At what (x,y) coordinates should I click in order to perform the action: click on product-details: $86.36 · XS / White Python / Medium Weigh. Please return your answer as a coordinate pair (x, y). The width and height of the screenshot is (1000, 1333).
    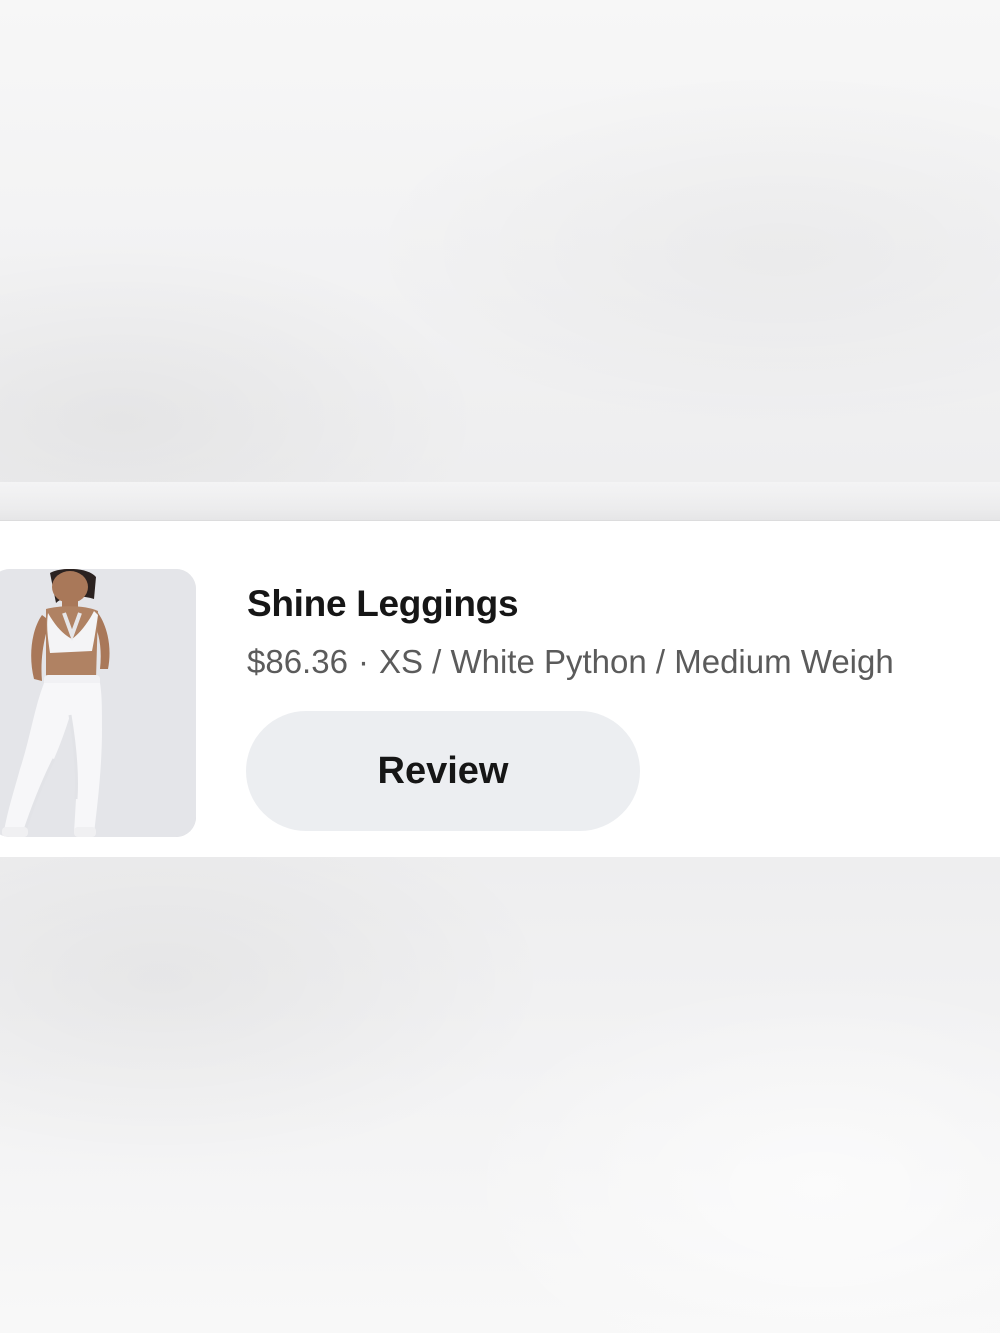
    Looking at the image, I should click on (570, 662).